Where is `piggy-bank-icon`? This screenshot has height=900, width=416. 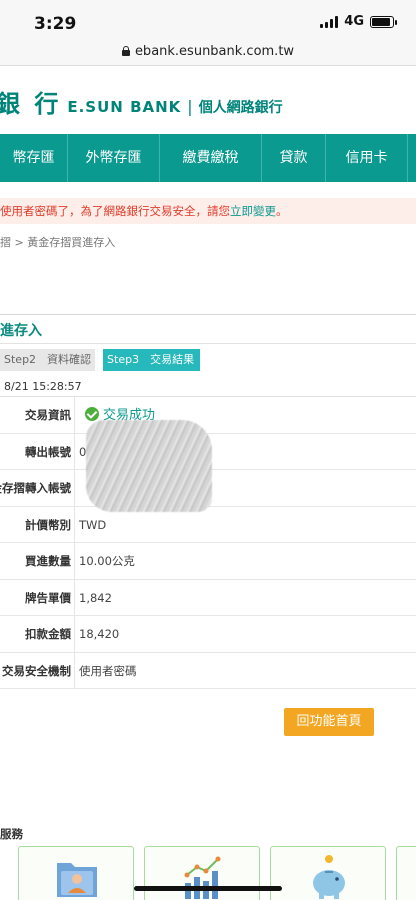 piggy-bank-icon is located at coordinates (329, 877).